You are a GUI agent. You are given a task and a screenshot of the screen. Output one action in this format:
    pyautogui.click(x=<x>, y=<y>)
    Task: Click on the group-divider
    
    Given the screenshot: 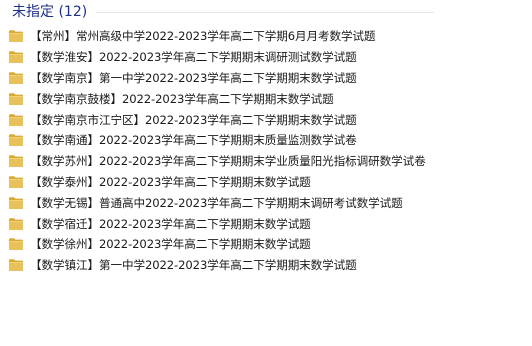 What is the action you would take?
    pyautogui.click(x=265, y=12)
    